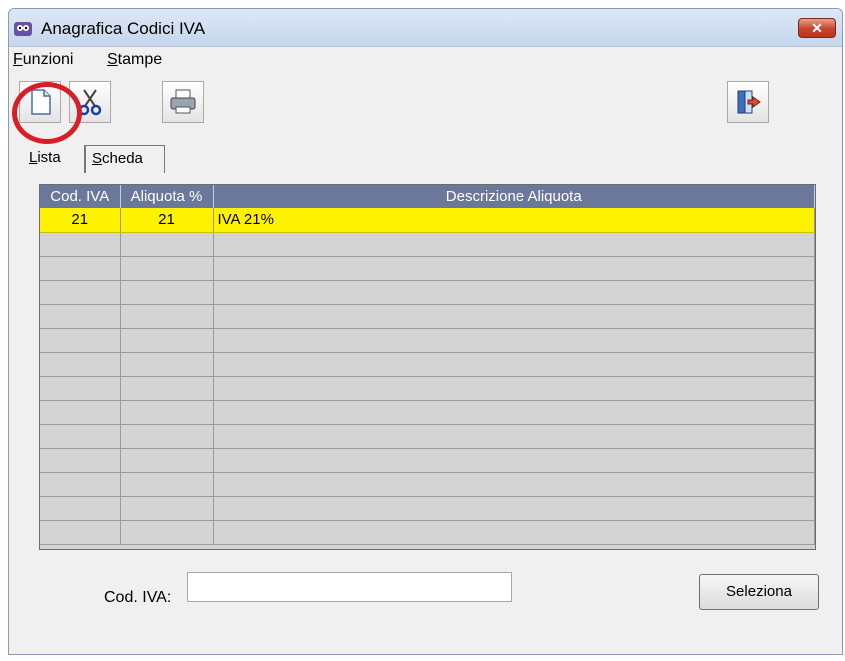  Describe the element at coordinates (54, 159) in the screenshot. I see `tab-lista: Lista` at that location.